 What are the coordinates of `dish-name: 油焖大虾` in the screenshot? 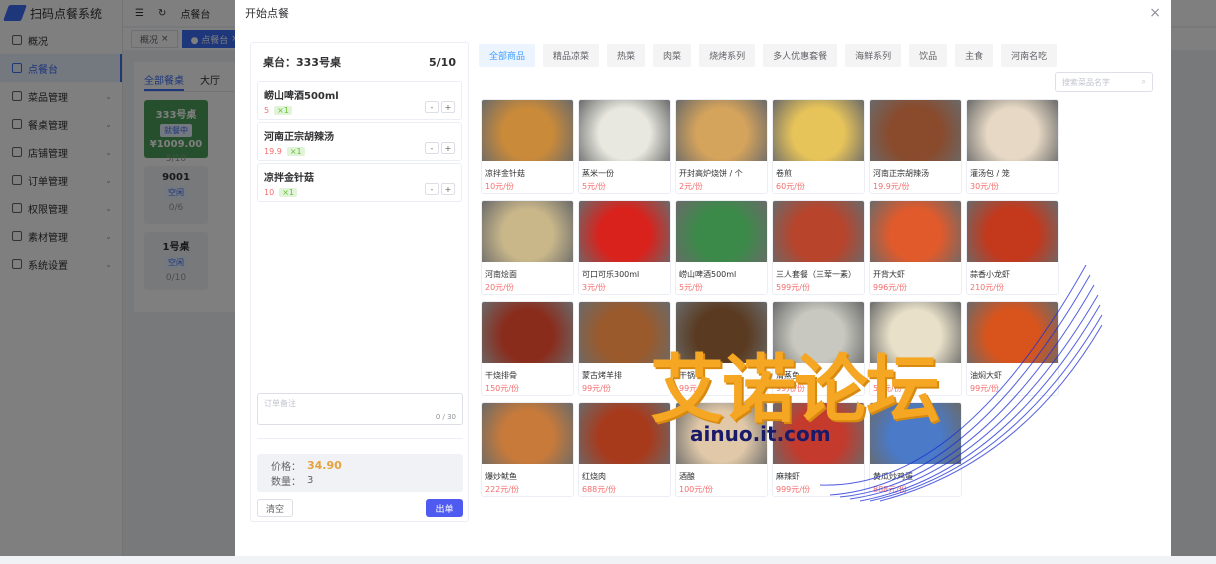 It's located at (986, 375).